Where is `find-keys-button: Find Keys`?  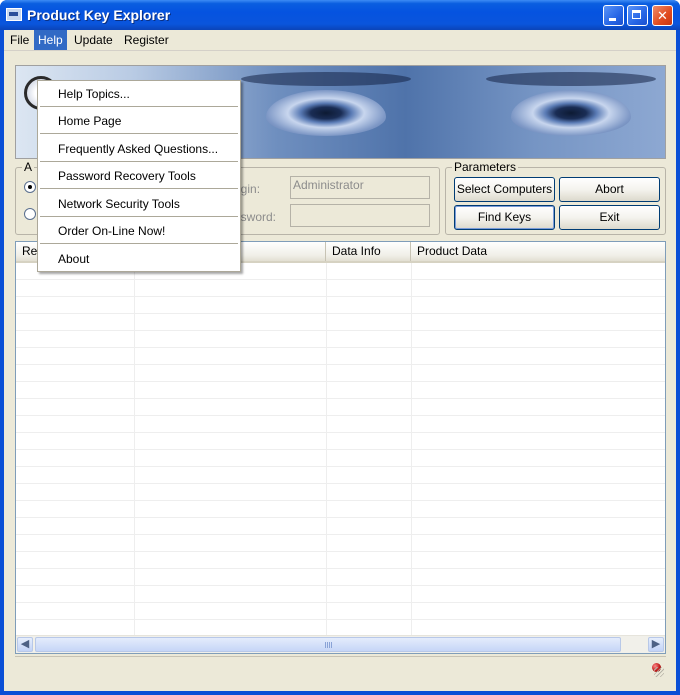 find-keys-button: Find Keys is located at coordinates (504, 217).